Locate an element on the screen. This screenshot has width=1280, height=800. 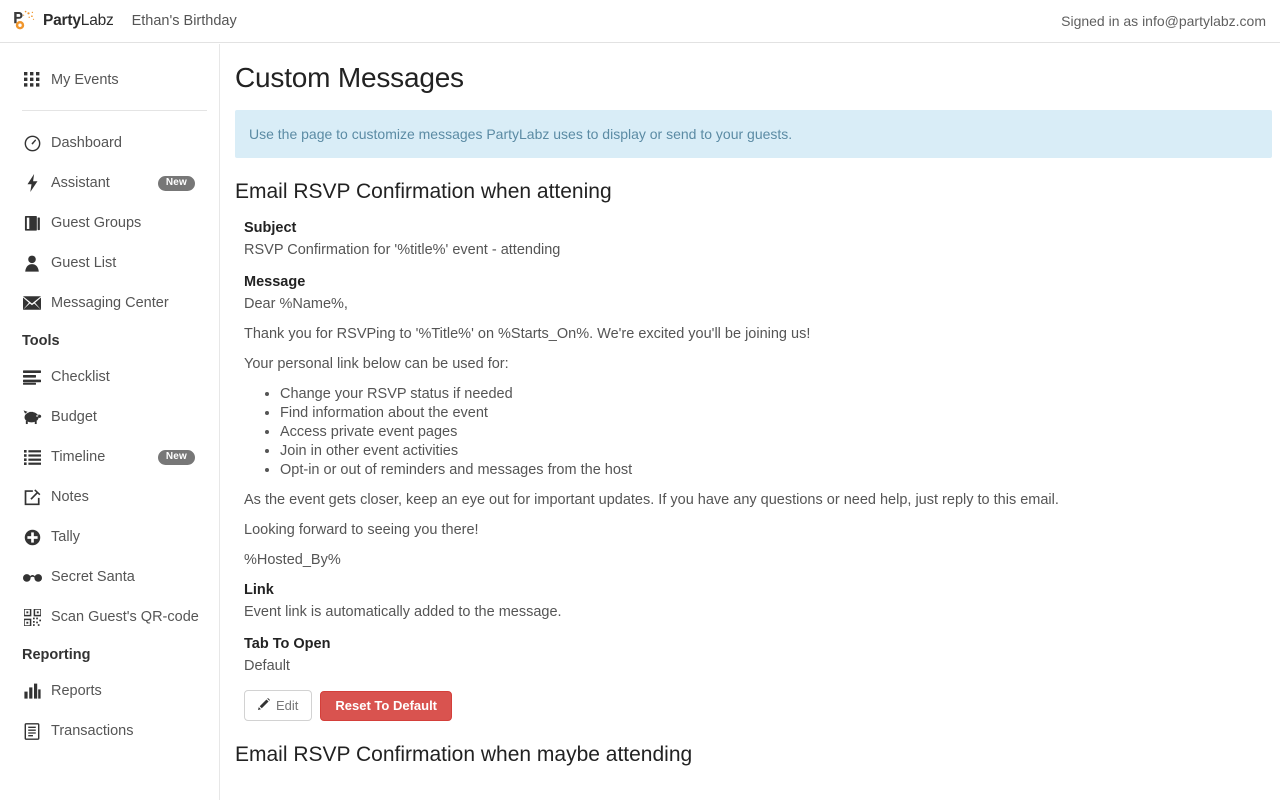
message-paragraph: %Hosted_By% is located at coordinates (292, 560).